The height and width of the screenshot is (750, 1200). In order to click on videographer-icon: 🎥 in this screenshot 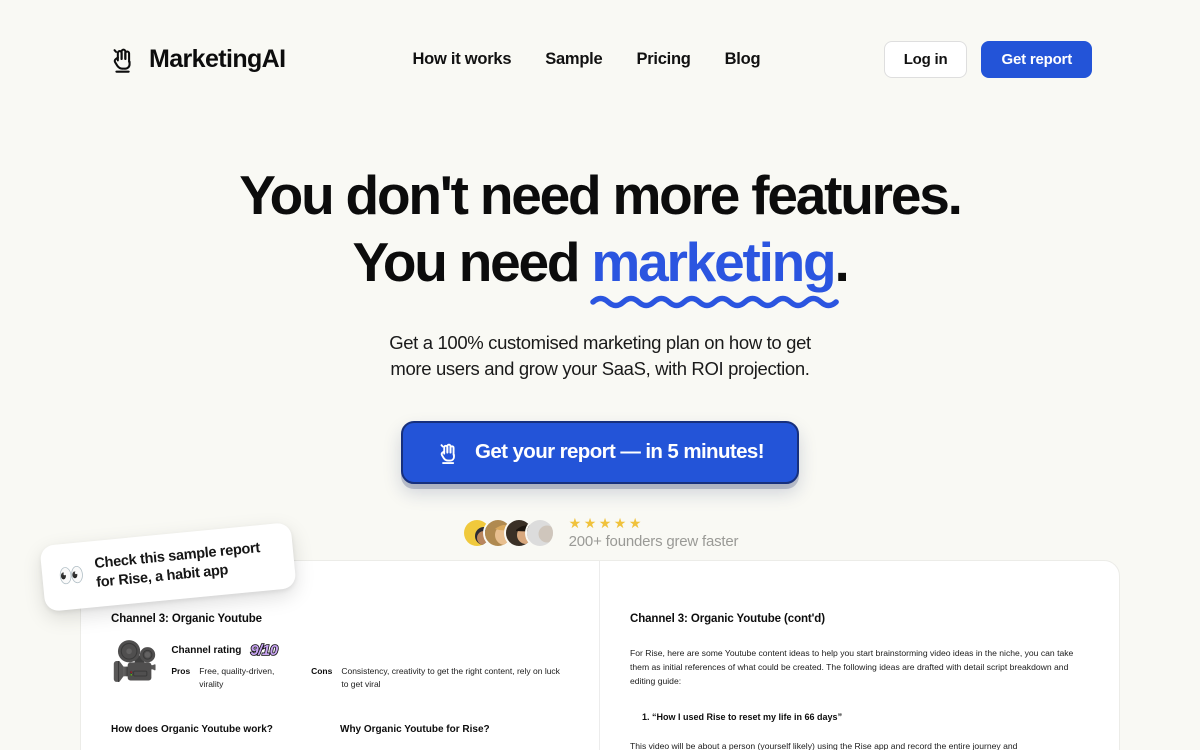, I will do `click(135, 662)`.